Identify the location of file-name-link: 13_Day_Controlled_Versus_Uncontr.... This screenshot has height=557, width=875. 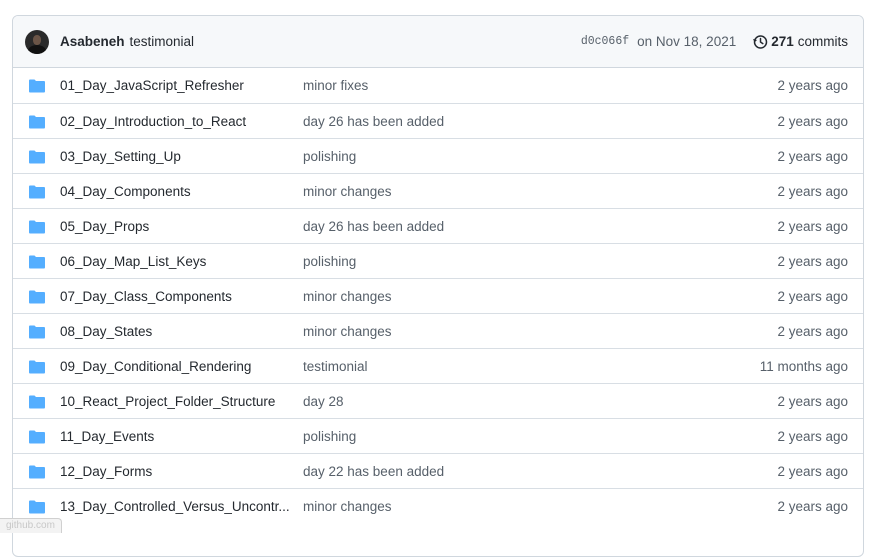
(175, 506).